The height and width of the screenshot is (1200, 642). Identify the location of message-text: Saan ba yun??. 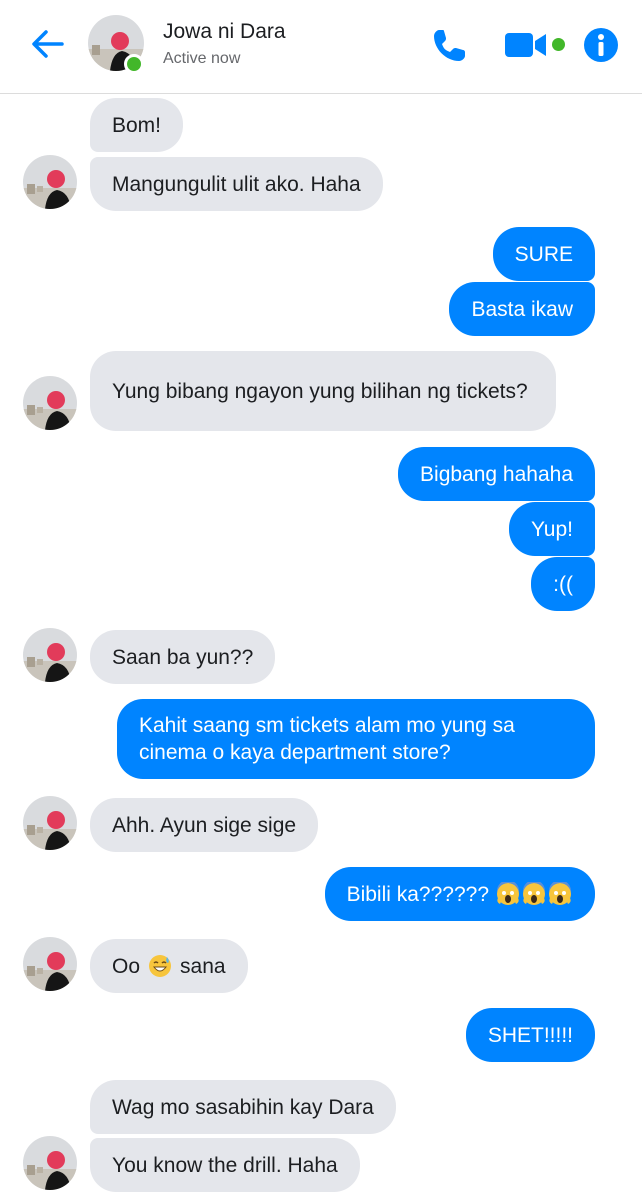
(183, 657).